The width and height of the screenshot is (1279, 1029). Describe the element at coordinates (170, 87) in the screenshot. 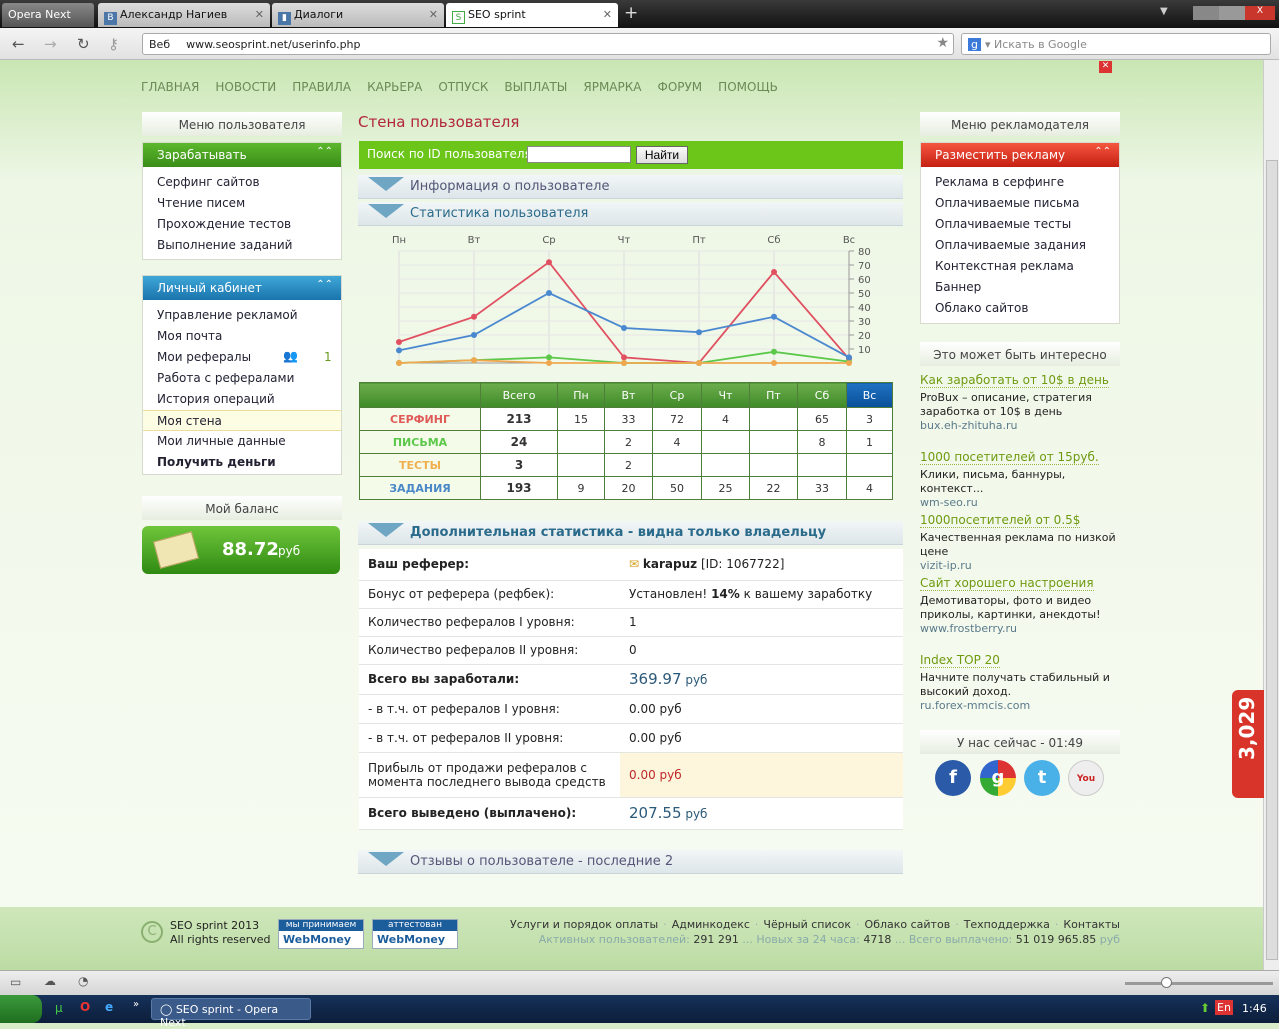

I see `nav-link: ГЛАВНАЯ` at that location.